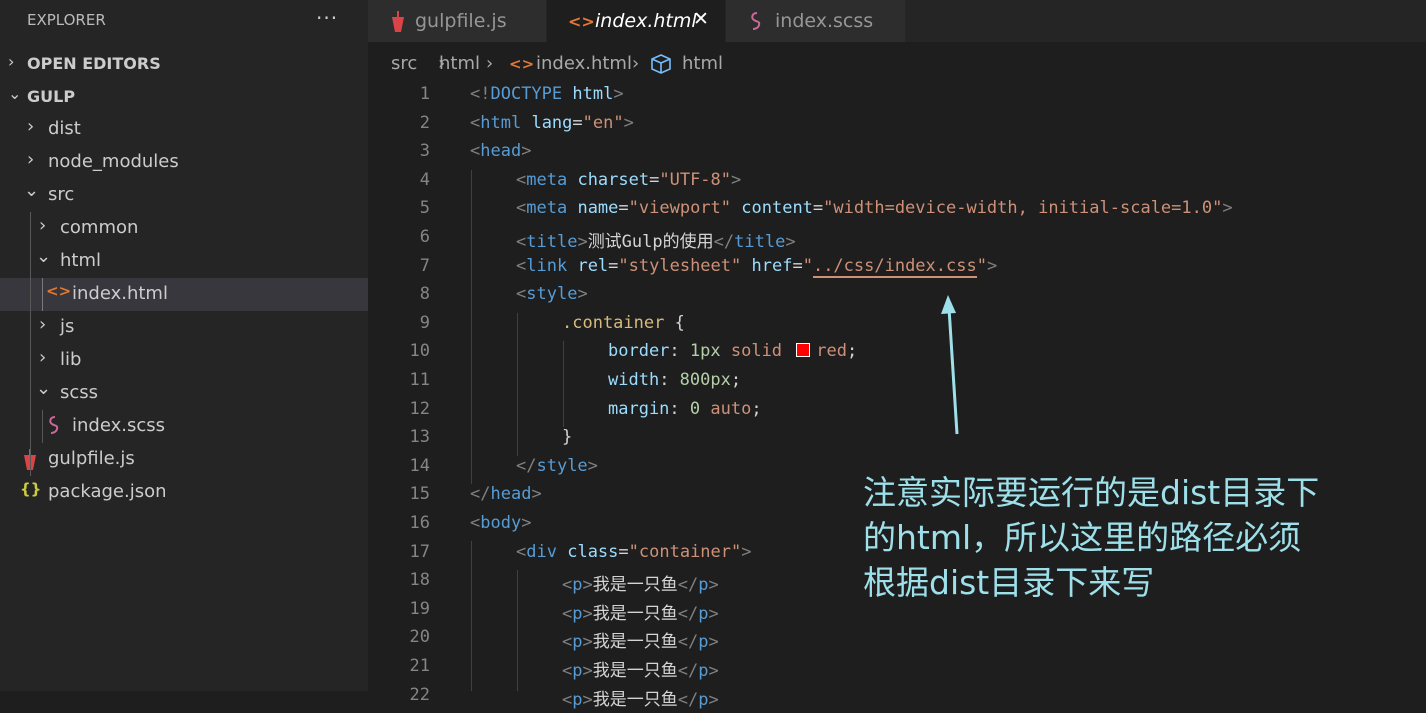  Describe the element at coordinates (501, 122) in the screenshot. I see `token: html` at that location.